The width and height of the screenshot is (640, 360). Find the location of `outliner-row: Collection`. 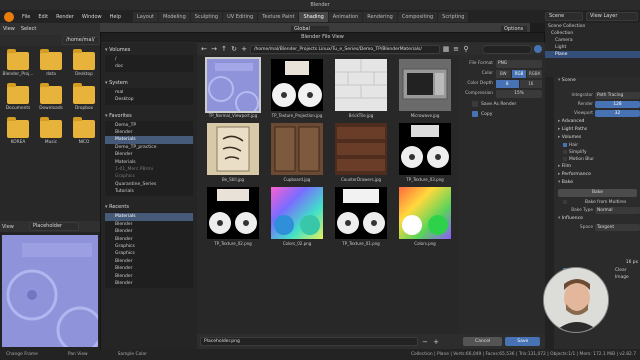

outliner-row: Collection is located at coordinates (592, 33).